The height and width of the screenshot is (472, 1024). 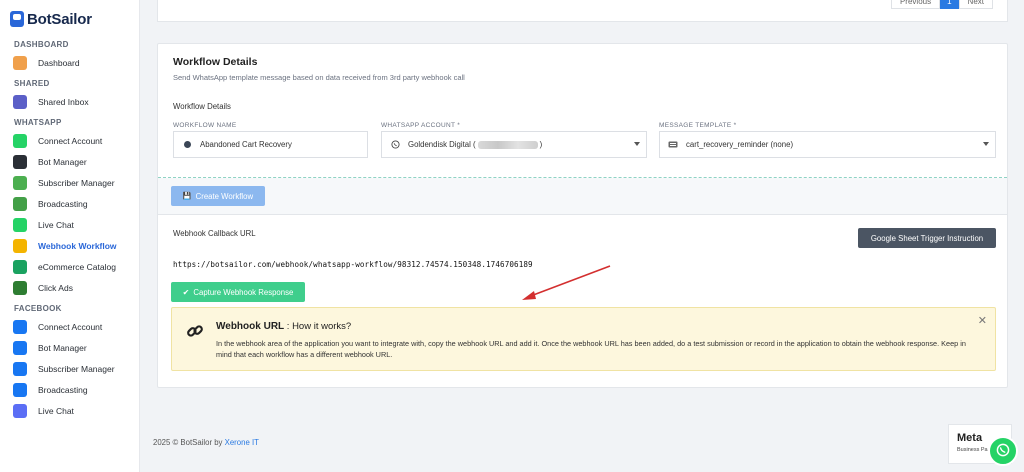 I want to click on workflow-name-value: Abandoned Cart Recovery, so click(x=246, y=144).